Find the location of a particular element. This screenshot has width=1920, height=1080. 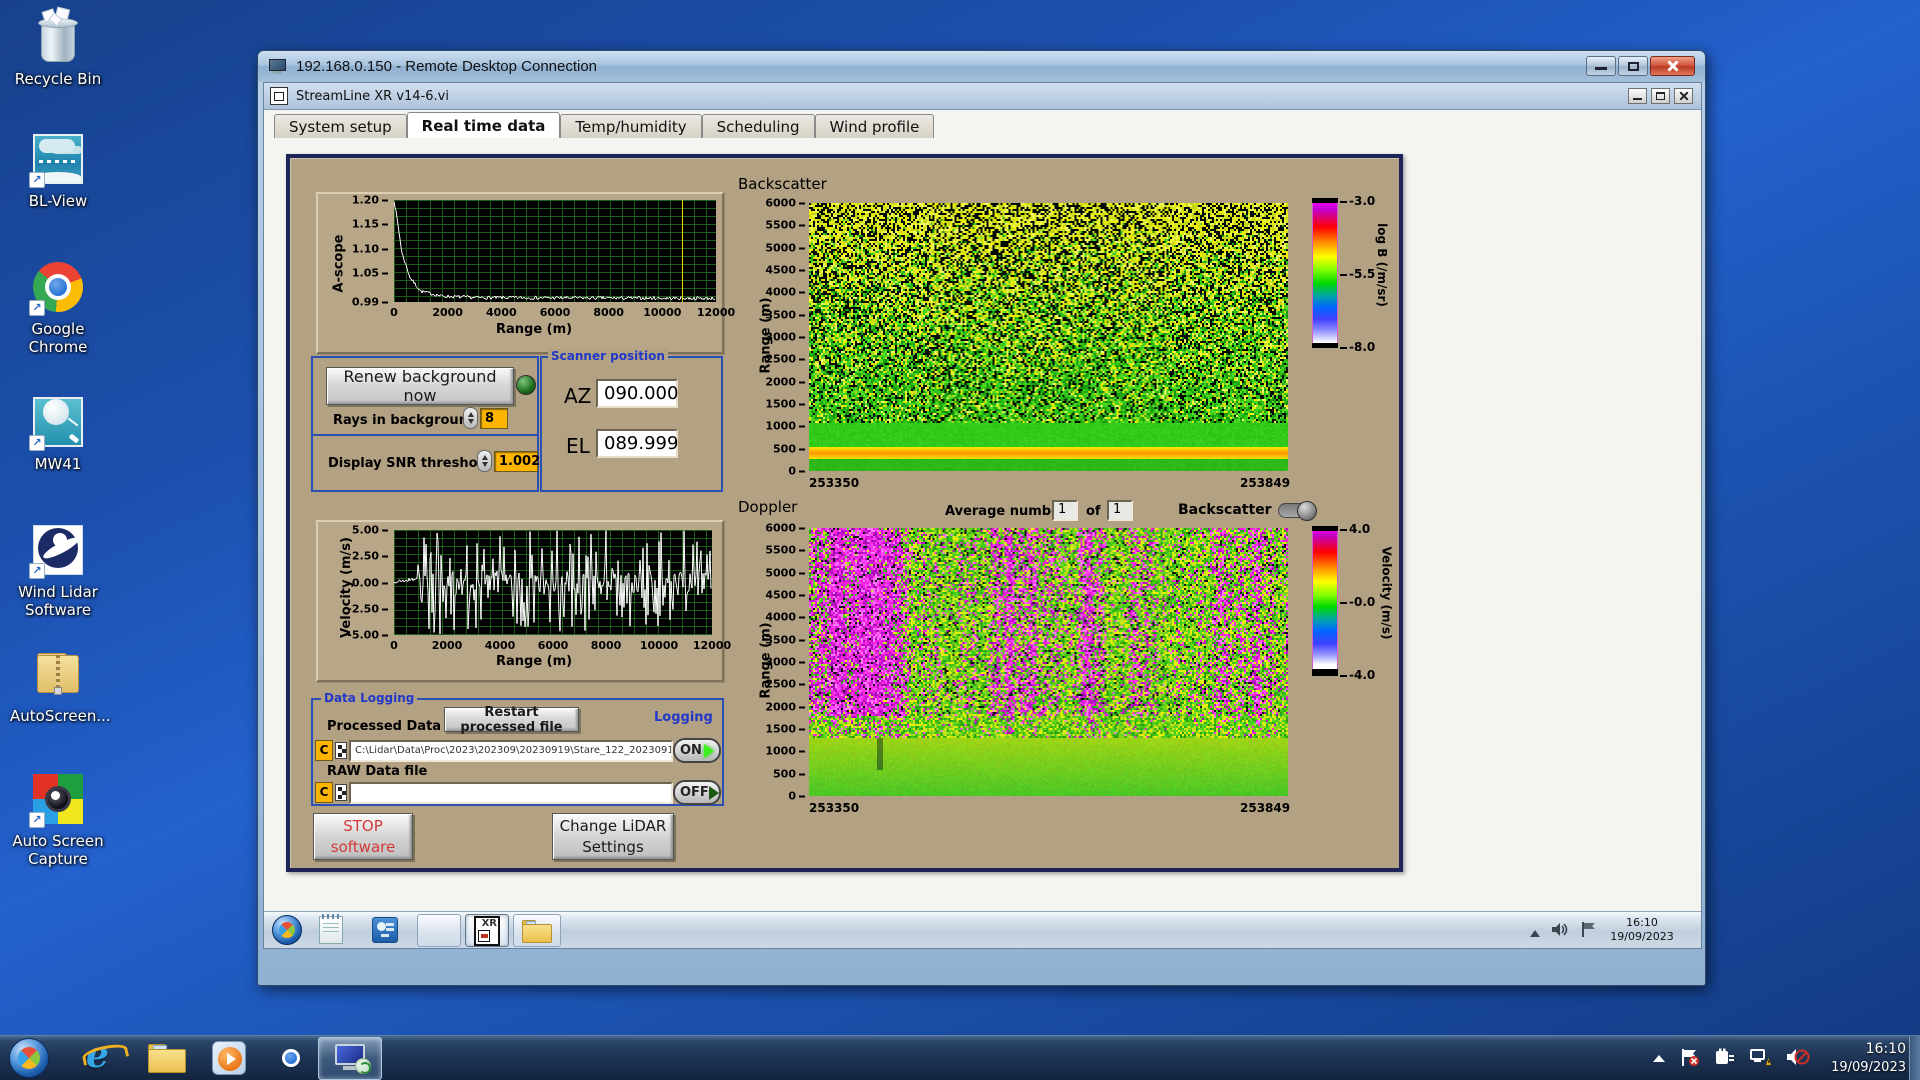

a-scope-x-tick: 10000 is located at coordinates (662, 312).